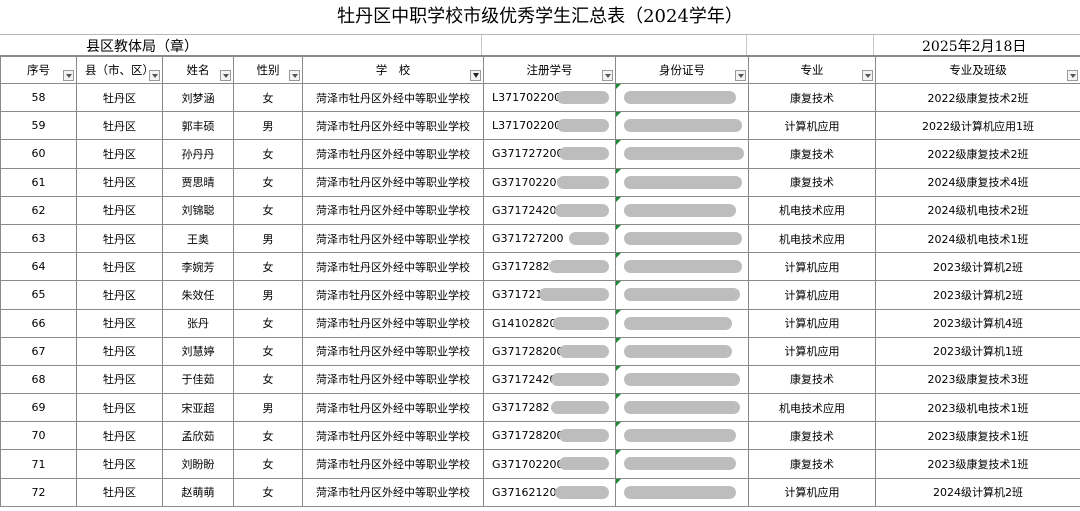  Describe the element at coordinates (198, 323) in the screenshot. I see `cell-name: 张丹` at that location.